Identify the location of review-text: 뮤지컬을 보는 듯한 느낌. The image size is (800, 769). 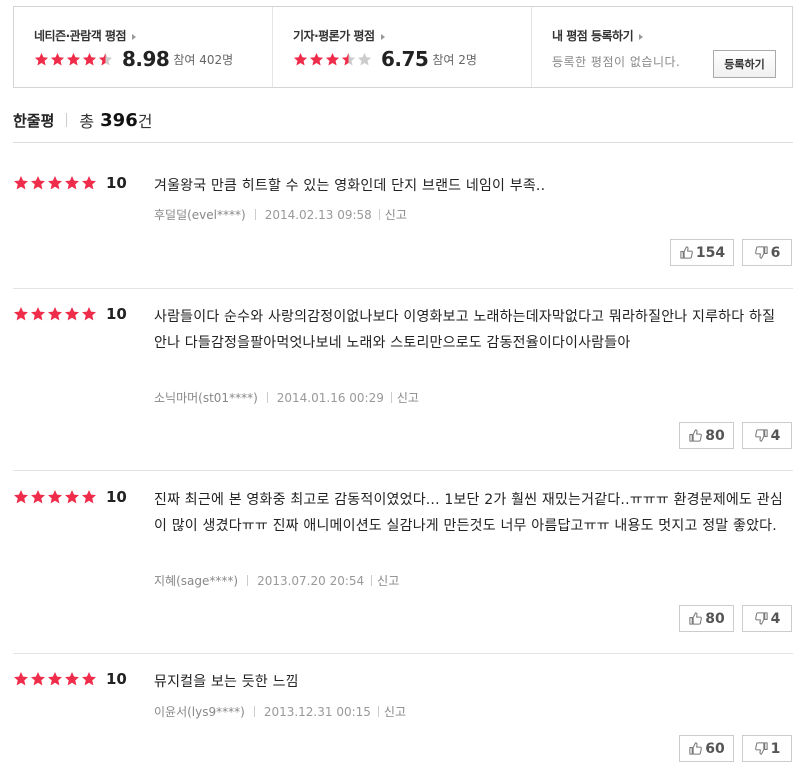
(226, 682).